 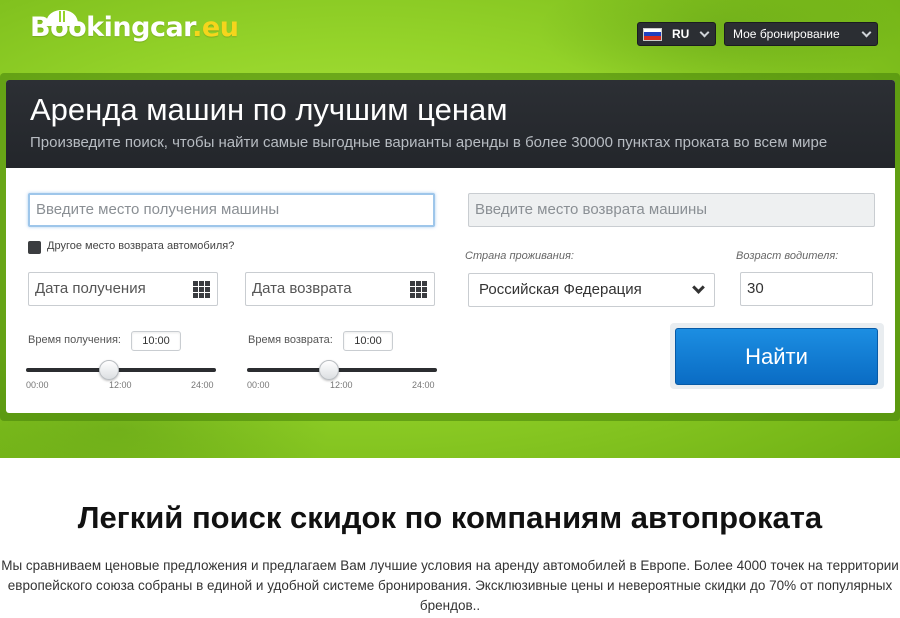 What do you see at coordinates (776, 356) in the screenshot?
I see `search-button: Найти` at bounding box center [776, 356].